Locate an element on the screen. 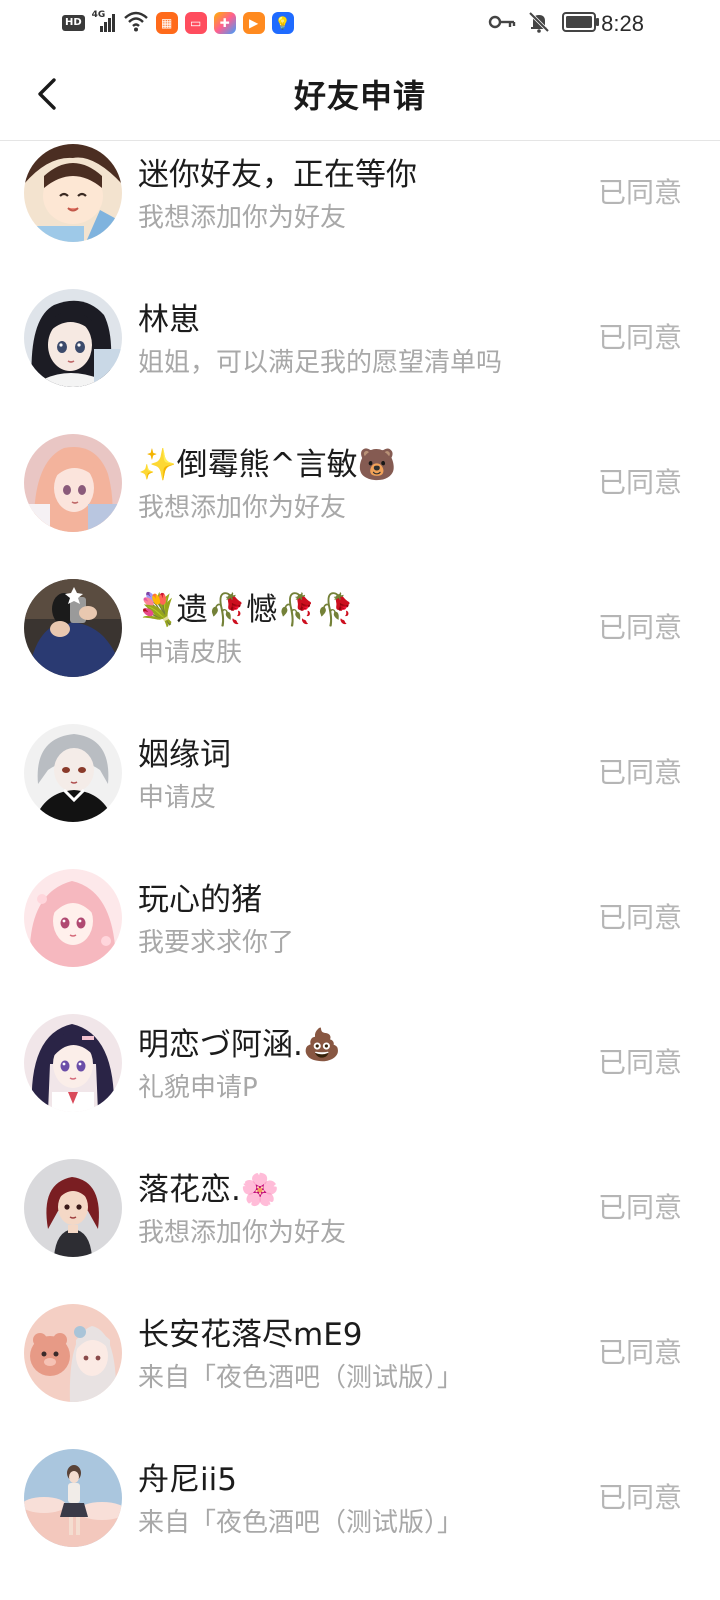 The image size is (720, 1600). status-icons-left: HD 4G ▦ ▭ ✚ ▶ 💡 is located at coordinates (178, 23).